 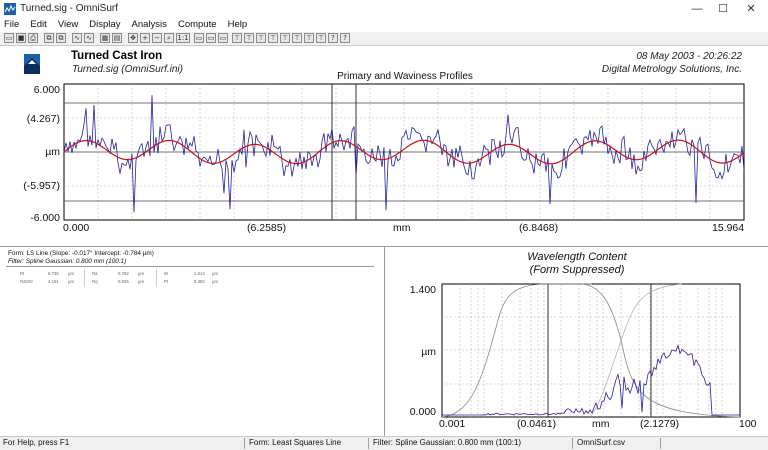 What do you see at coordinates (697, 9) in the screenshot?
I see `minimize-button: —` at bounding box center [697, 9].